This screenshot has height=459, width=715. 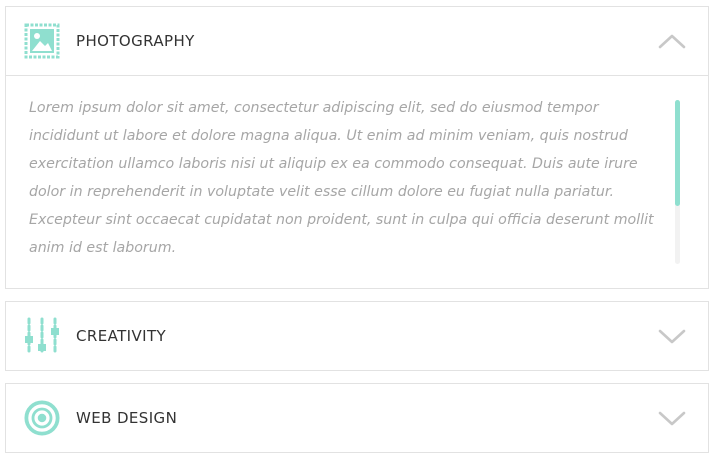 I want to click on chevron-up-icon, so click(x=672, y=41).